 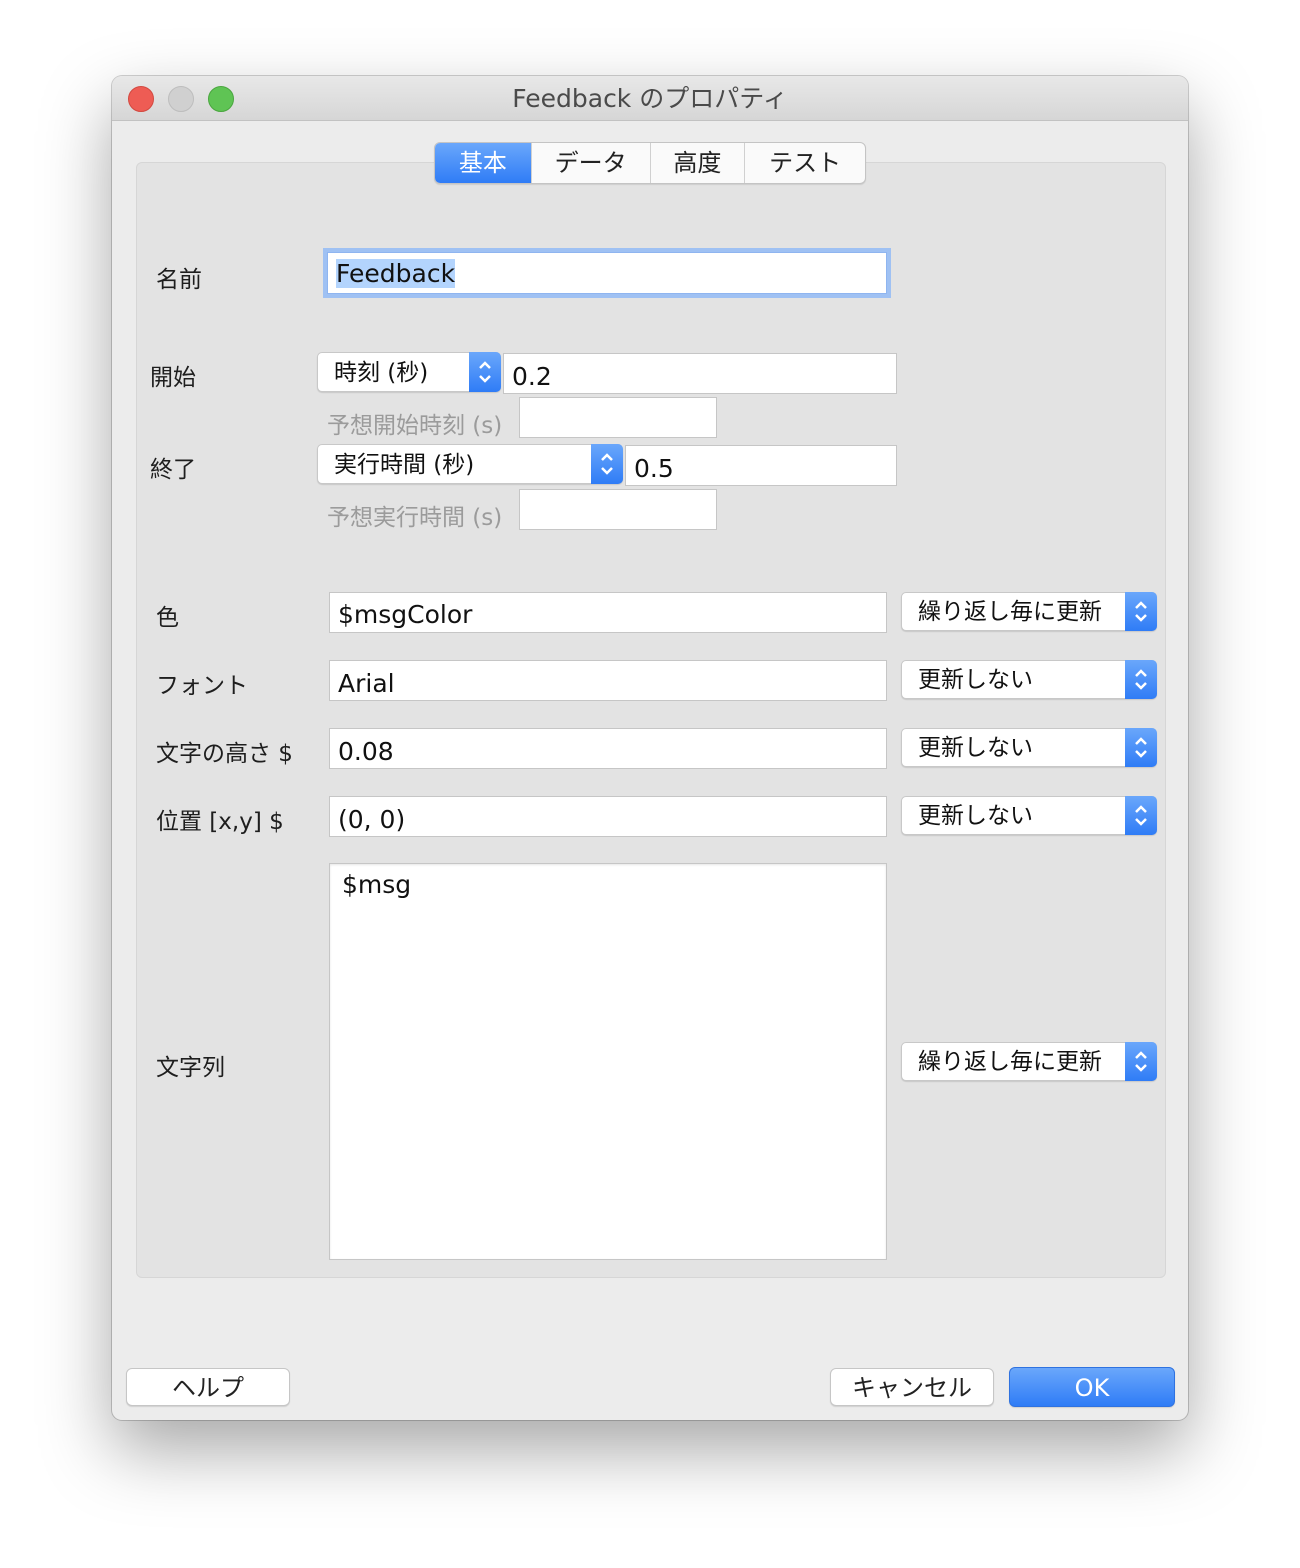 What do you see at coordinates (975, 680) in the screenshot?
I see `font-update-value: 更新しない` at bounding box center [975, 680].